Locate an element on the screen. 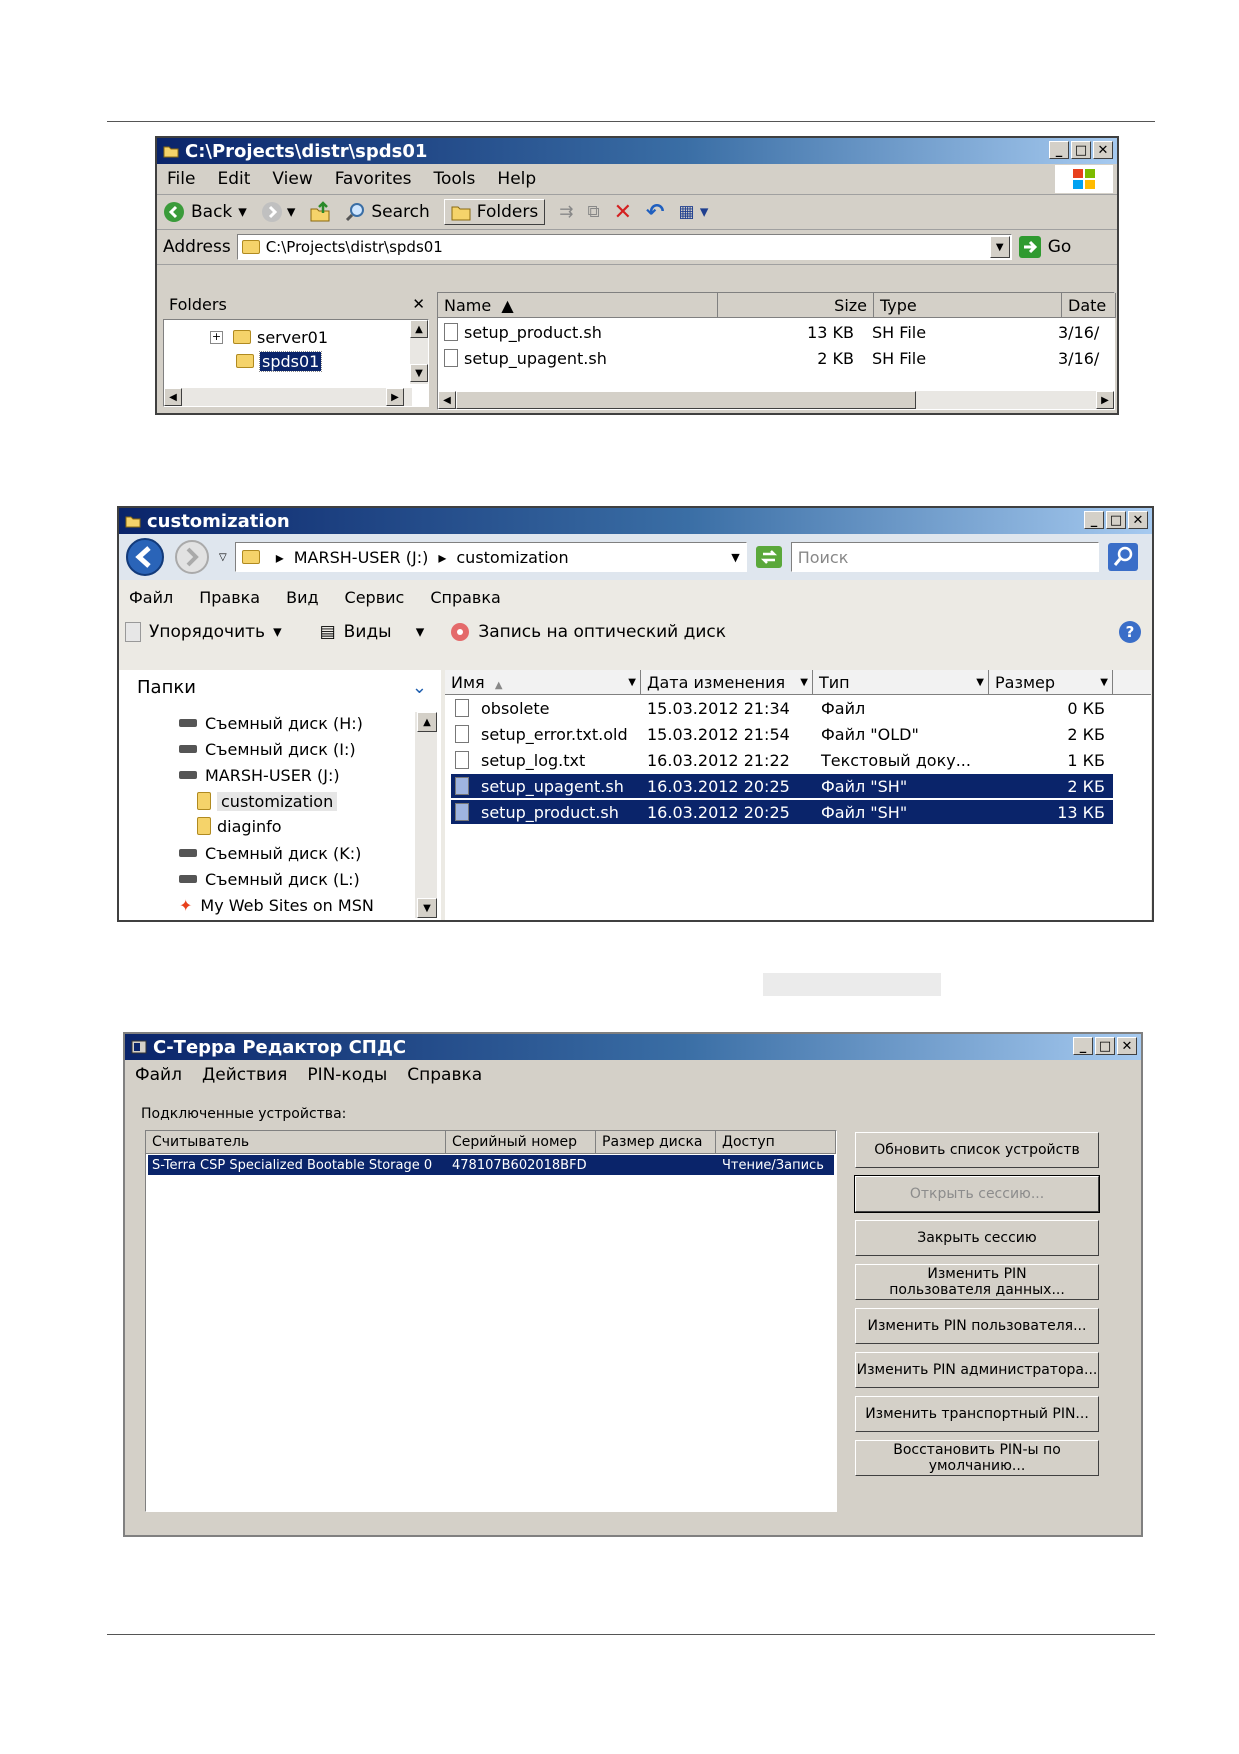 The image size is (1239, 1754). folders-button: Folders is located at coordinates (494, 212).